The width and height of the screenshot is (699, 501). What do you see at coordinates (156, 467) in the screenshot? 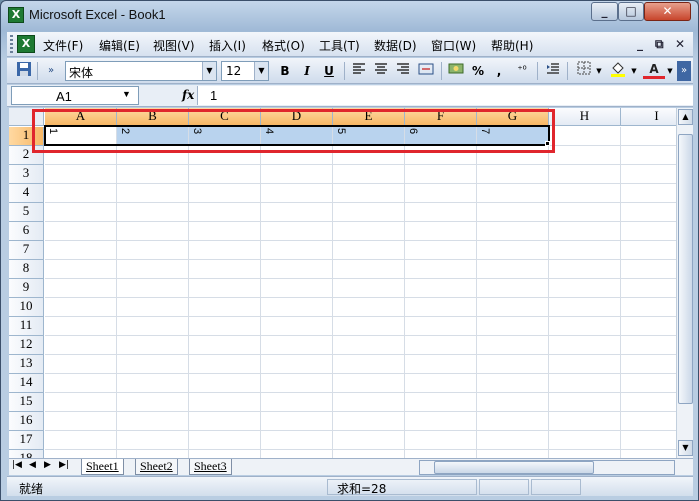
I see `tab-sheet2: Sheet2` at bounding box center [156, 467].